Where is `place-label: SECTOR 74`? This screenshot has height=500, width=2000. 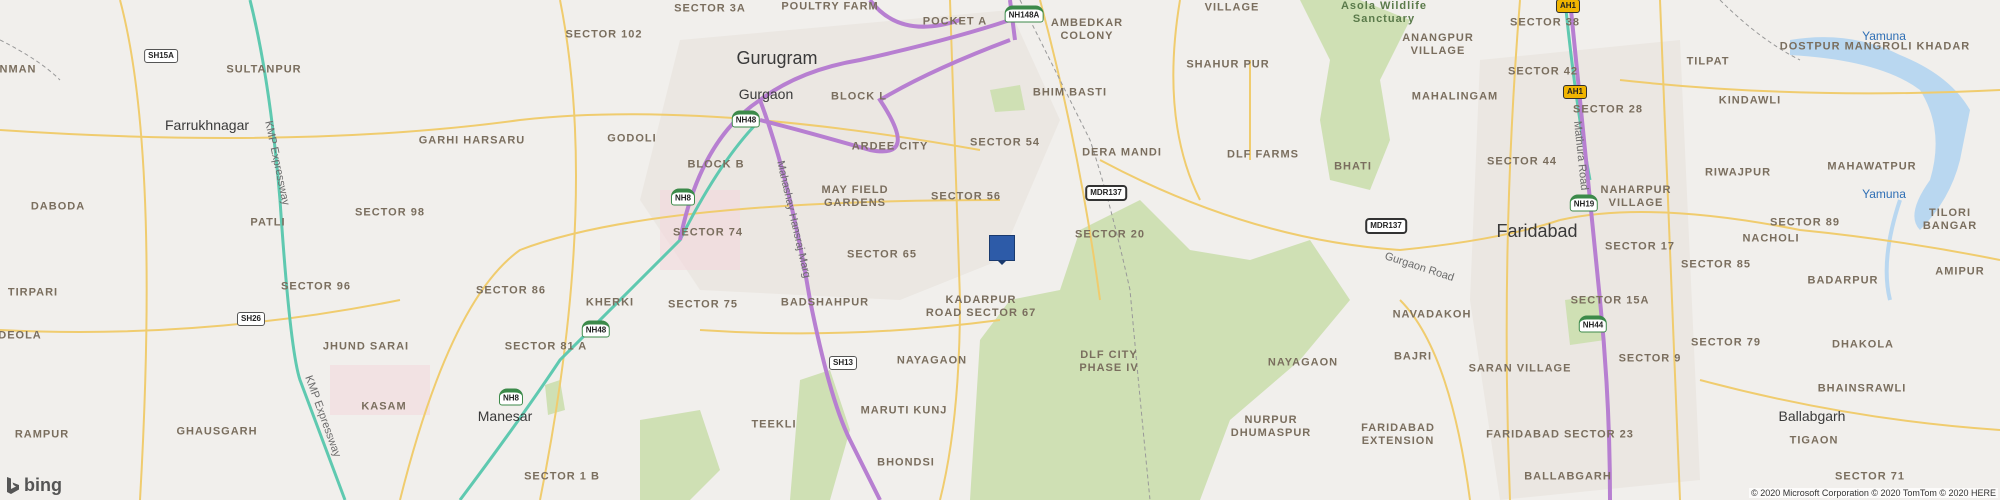 place-label: SECTOR 74 is located at coordinates (708, 232).